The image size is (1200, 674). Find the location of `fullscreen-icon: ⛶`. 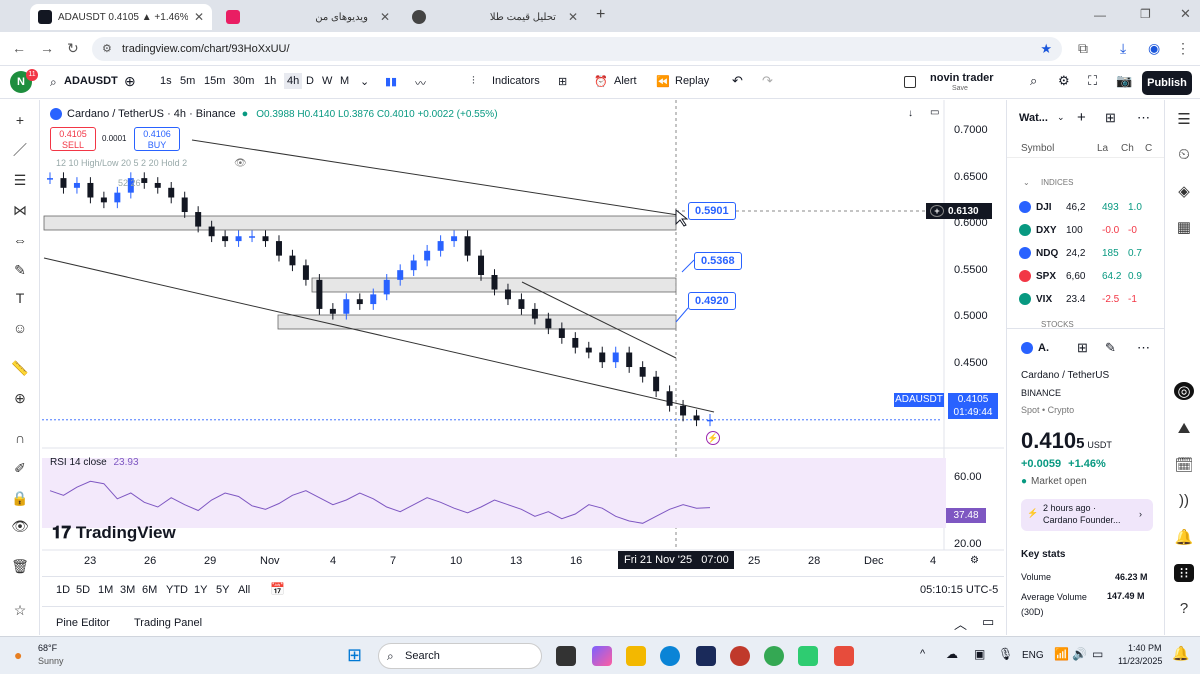

fullscreen-icon: ⛶ is located at coordinates (1092, 81).